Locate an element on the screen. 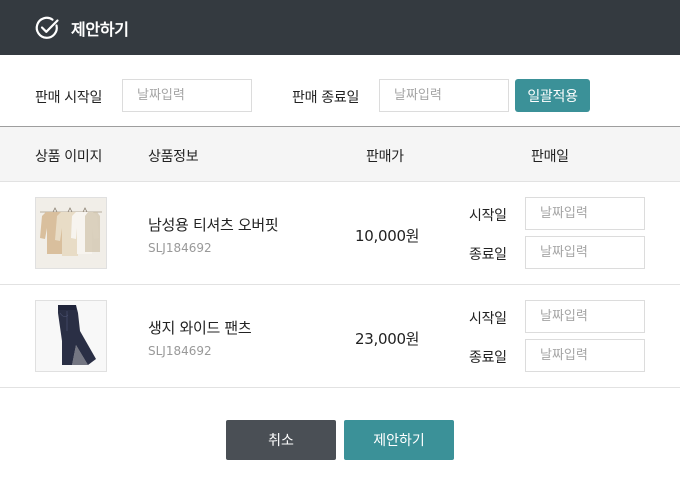  check-circle-icon is located at coordinates (47, 27).